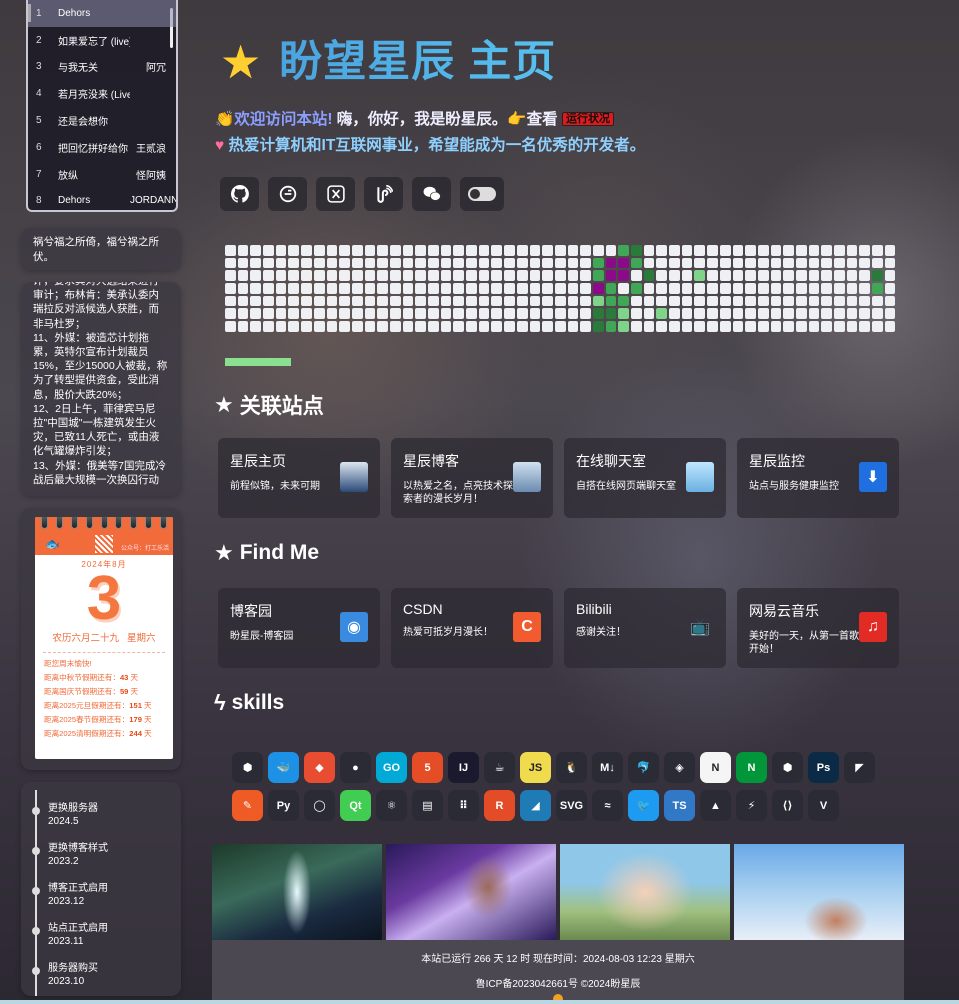 Image resolution: width=959 pixels, height=1004 pixels. What do you see at coordinates (287, 194) in the screenshot?
I see `gitee-button` at bounding box center [287, 194].